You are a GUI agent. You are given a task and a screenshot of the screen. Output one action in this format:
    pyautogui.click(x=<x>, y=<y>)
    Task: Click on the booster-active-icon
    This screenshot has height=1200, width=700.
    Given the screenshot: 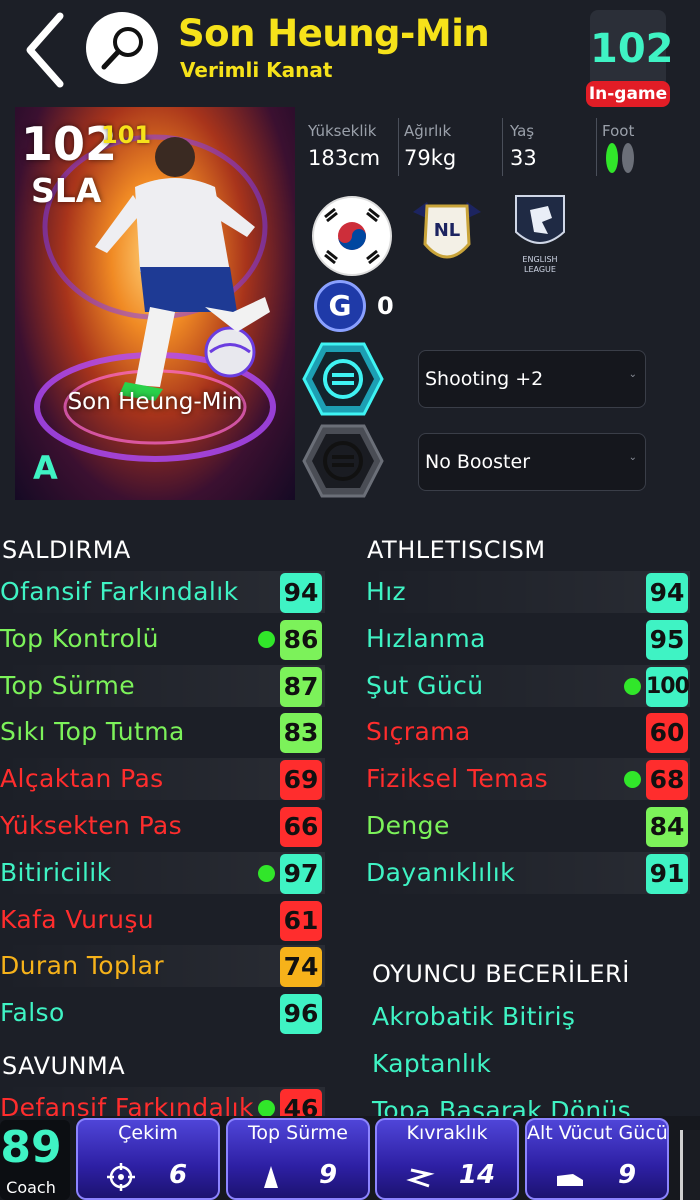 What is the action you would take?
    pyautogui.click(x=343, y=379)
    